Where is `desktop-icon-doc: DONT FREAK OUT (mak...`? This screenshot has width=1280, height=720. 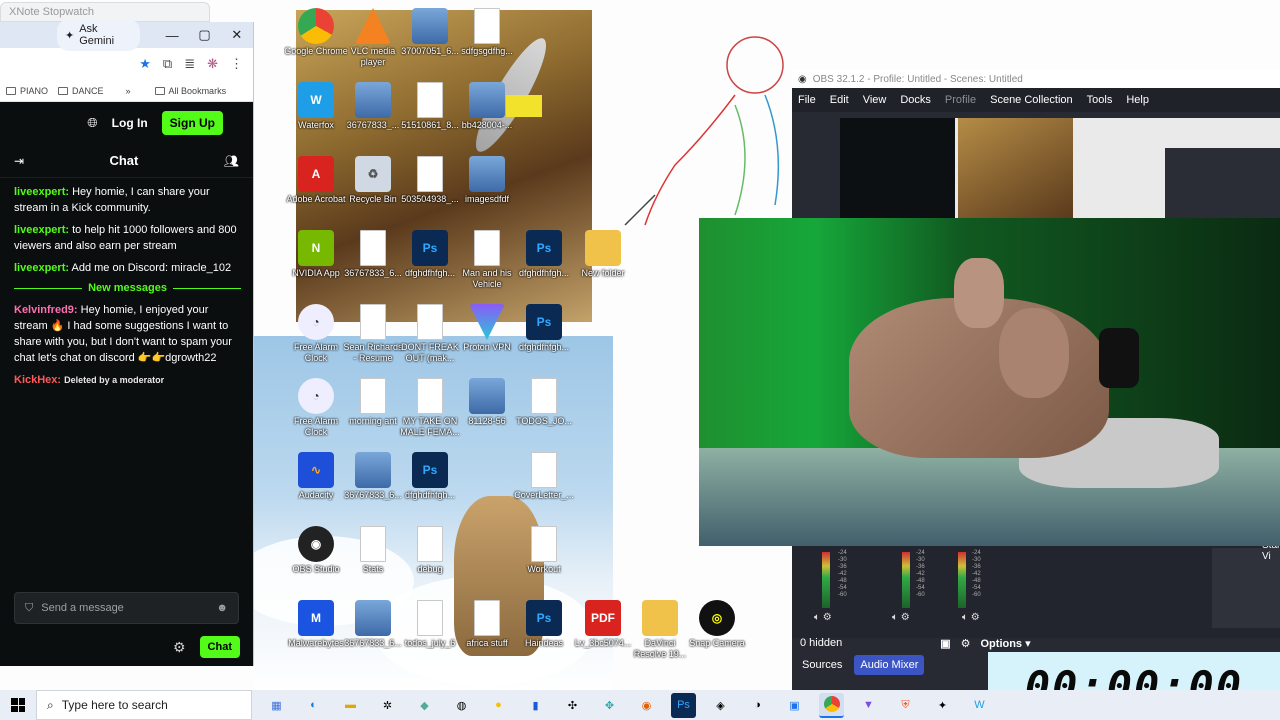 desktop-icon-doc: DONT FREAK OUT (mak... is located at coordinates (430, 339).